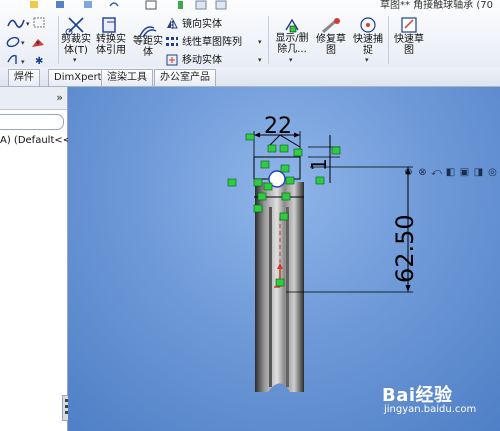 This screenshot has height=431, width=500. I want to click on fillet-dropdown-icon: ▾, so click(38, 43).